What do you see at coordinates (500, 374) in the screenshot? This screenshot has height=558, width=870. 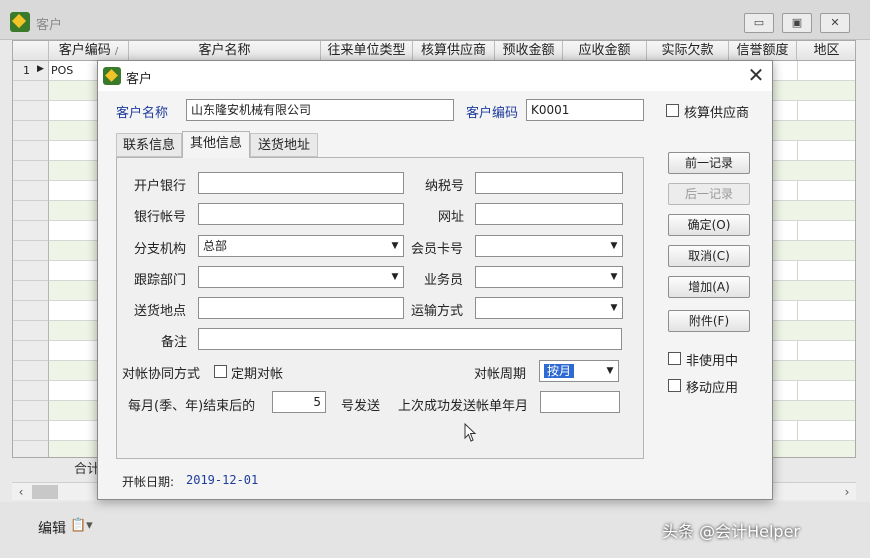 I see `reconcile-period-label: 对帐周期` at bounding box center [500, 374].